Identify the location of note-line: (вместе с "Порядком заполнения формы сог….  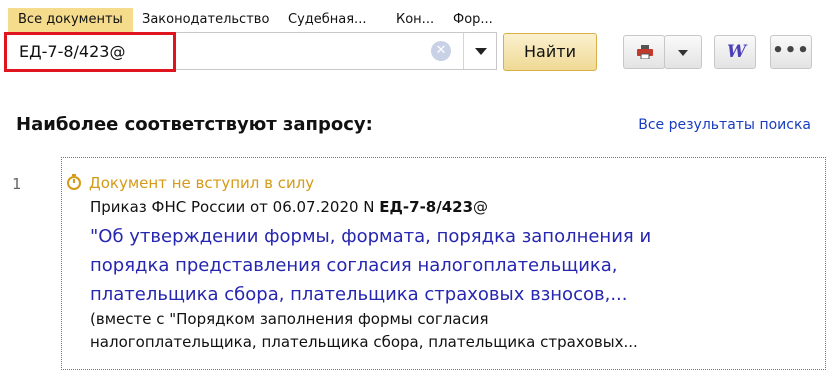
(289, 319).